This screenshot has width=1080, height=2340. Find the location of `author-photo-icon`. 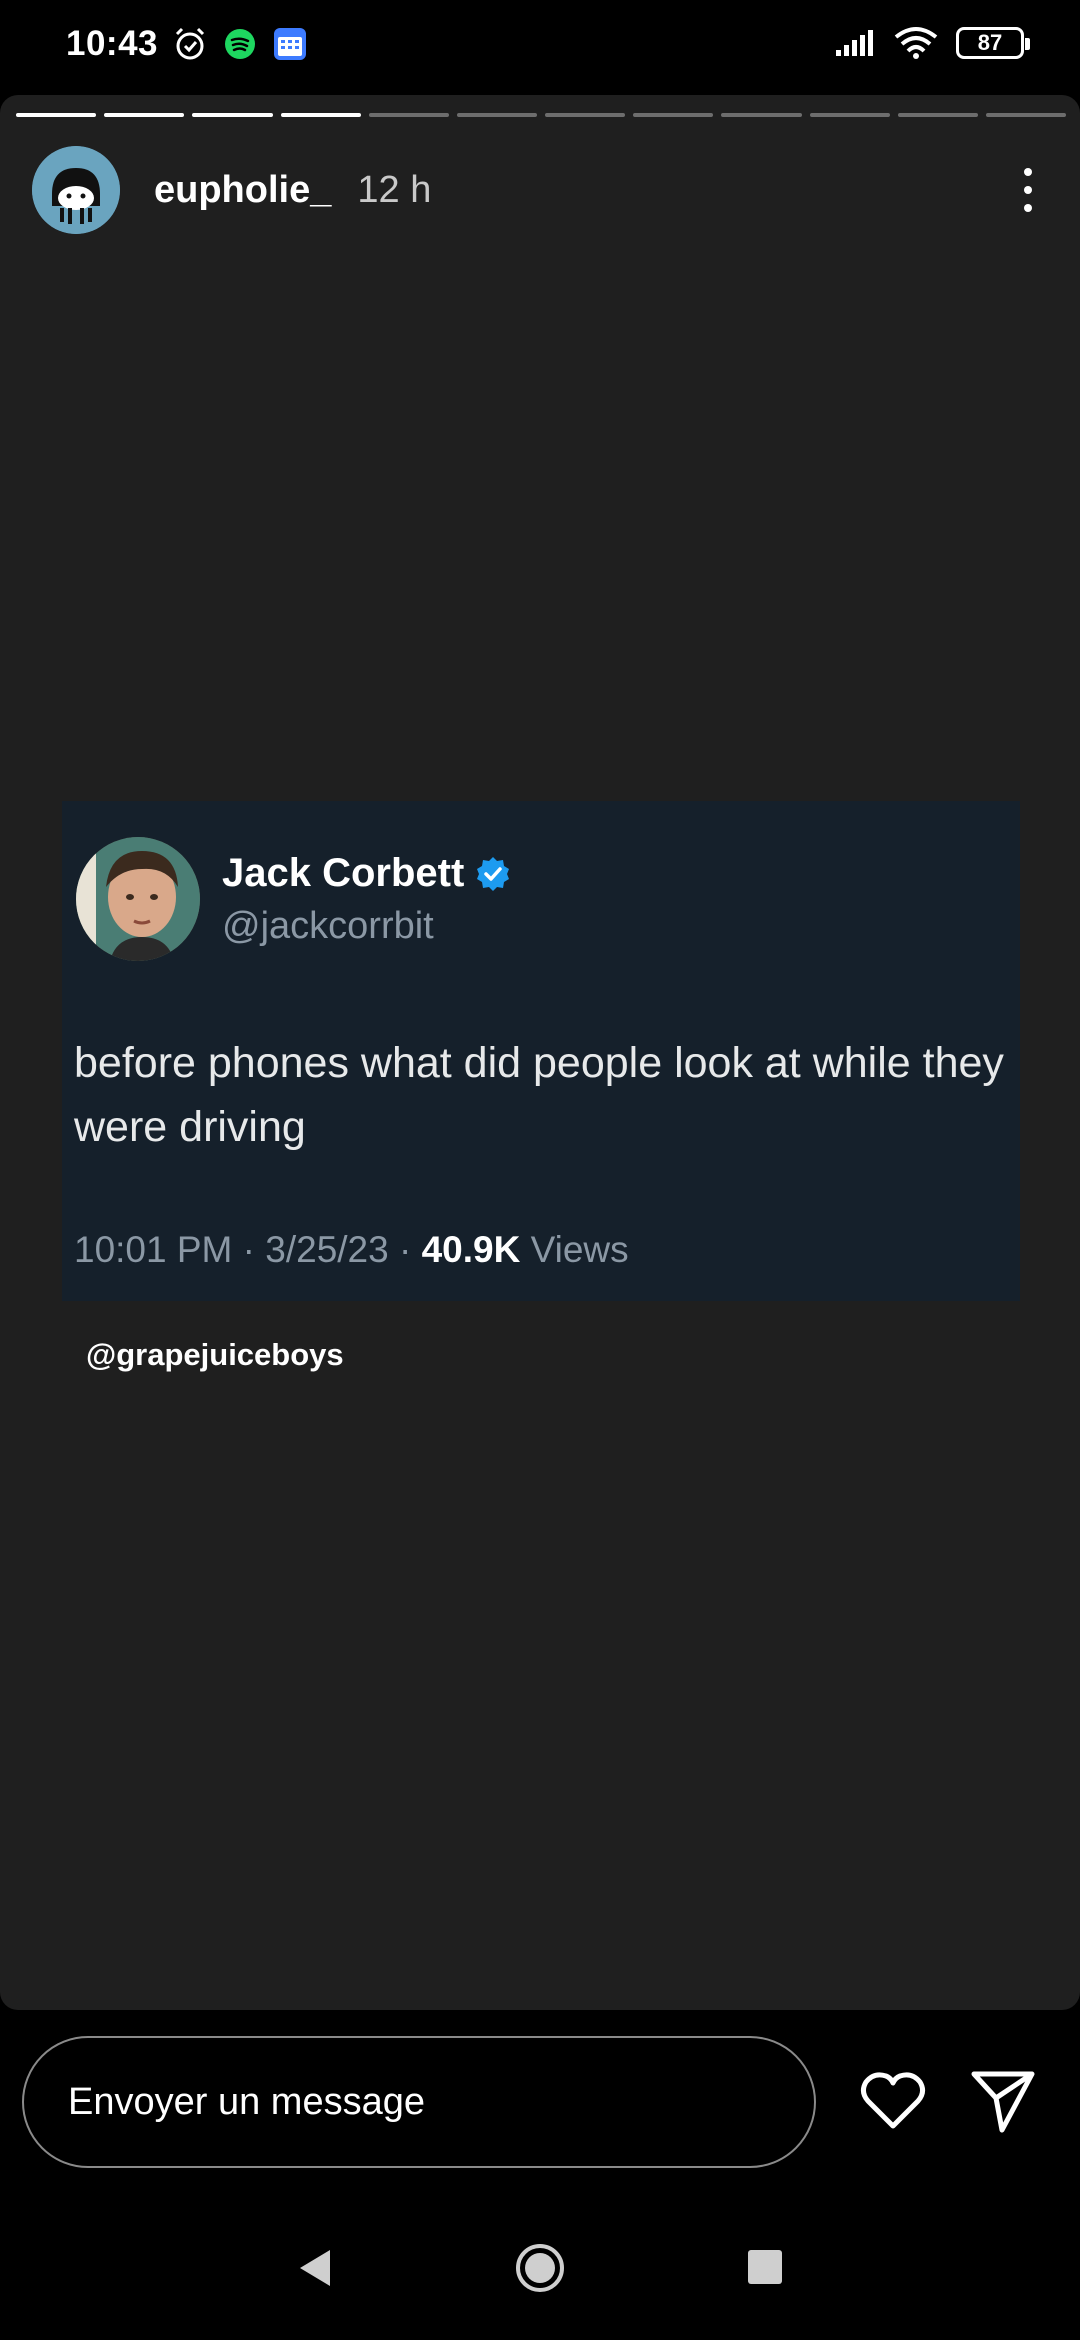

author-photo-icon is located at coordinates (138, 899).